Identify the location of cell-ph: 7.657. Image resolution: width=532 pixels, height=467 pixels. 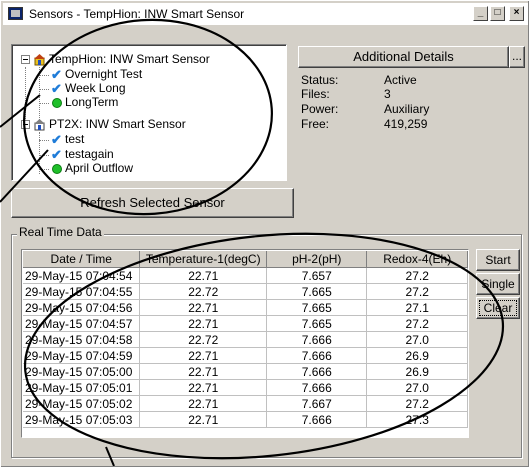
(317, 275).